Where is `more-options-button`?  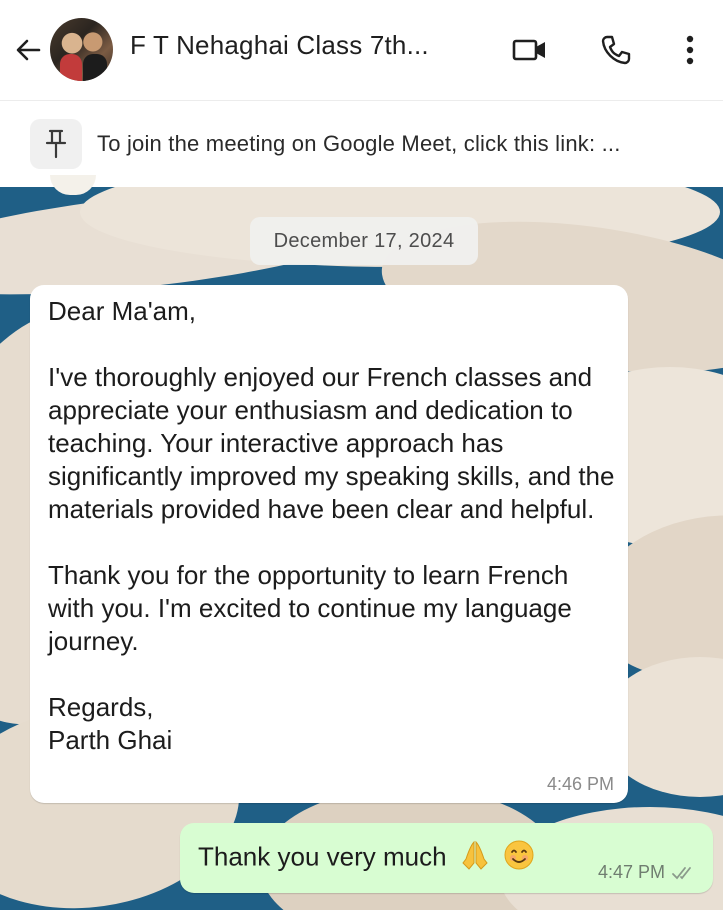
more-options-button is located at coordinates (690, 50).